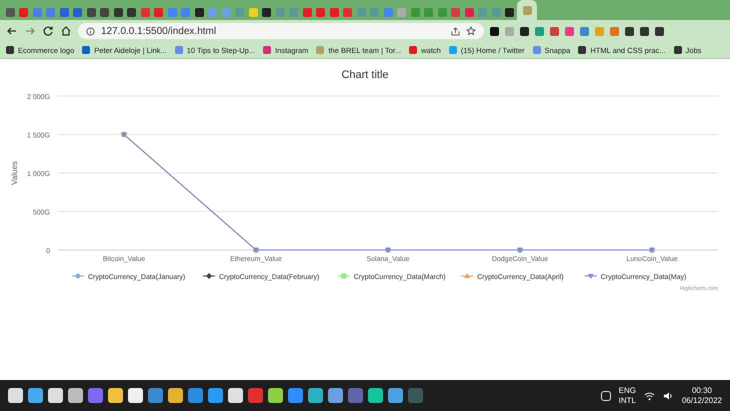  Describe the element at coordinates (159, 31) in the screenshot. I see `url-text: 127.0.0.1:5500/index.html` at that location.